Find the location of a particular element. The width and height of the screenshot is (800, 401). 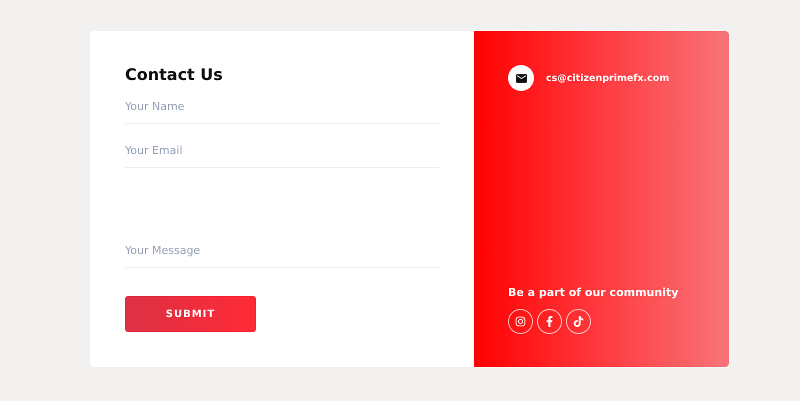

tiktok-icon is located at coordinates (578, 321).